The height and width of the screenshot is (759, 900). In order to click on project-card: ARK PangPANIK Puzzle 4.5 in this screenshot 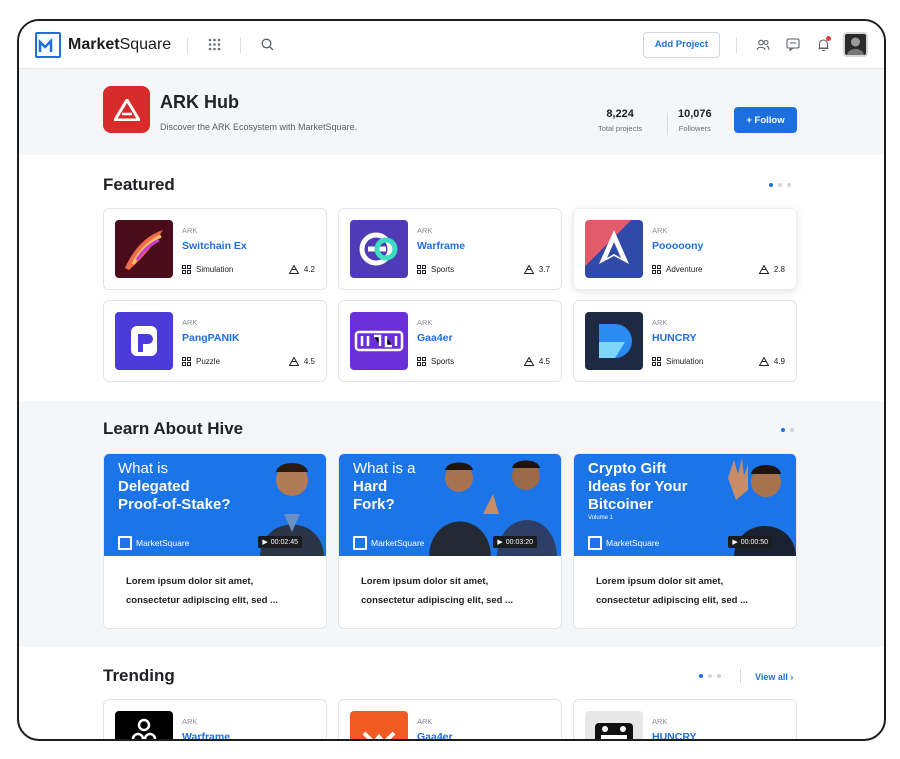, I will do `click(215, 341)`.